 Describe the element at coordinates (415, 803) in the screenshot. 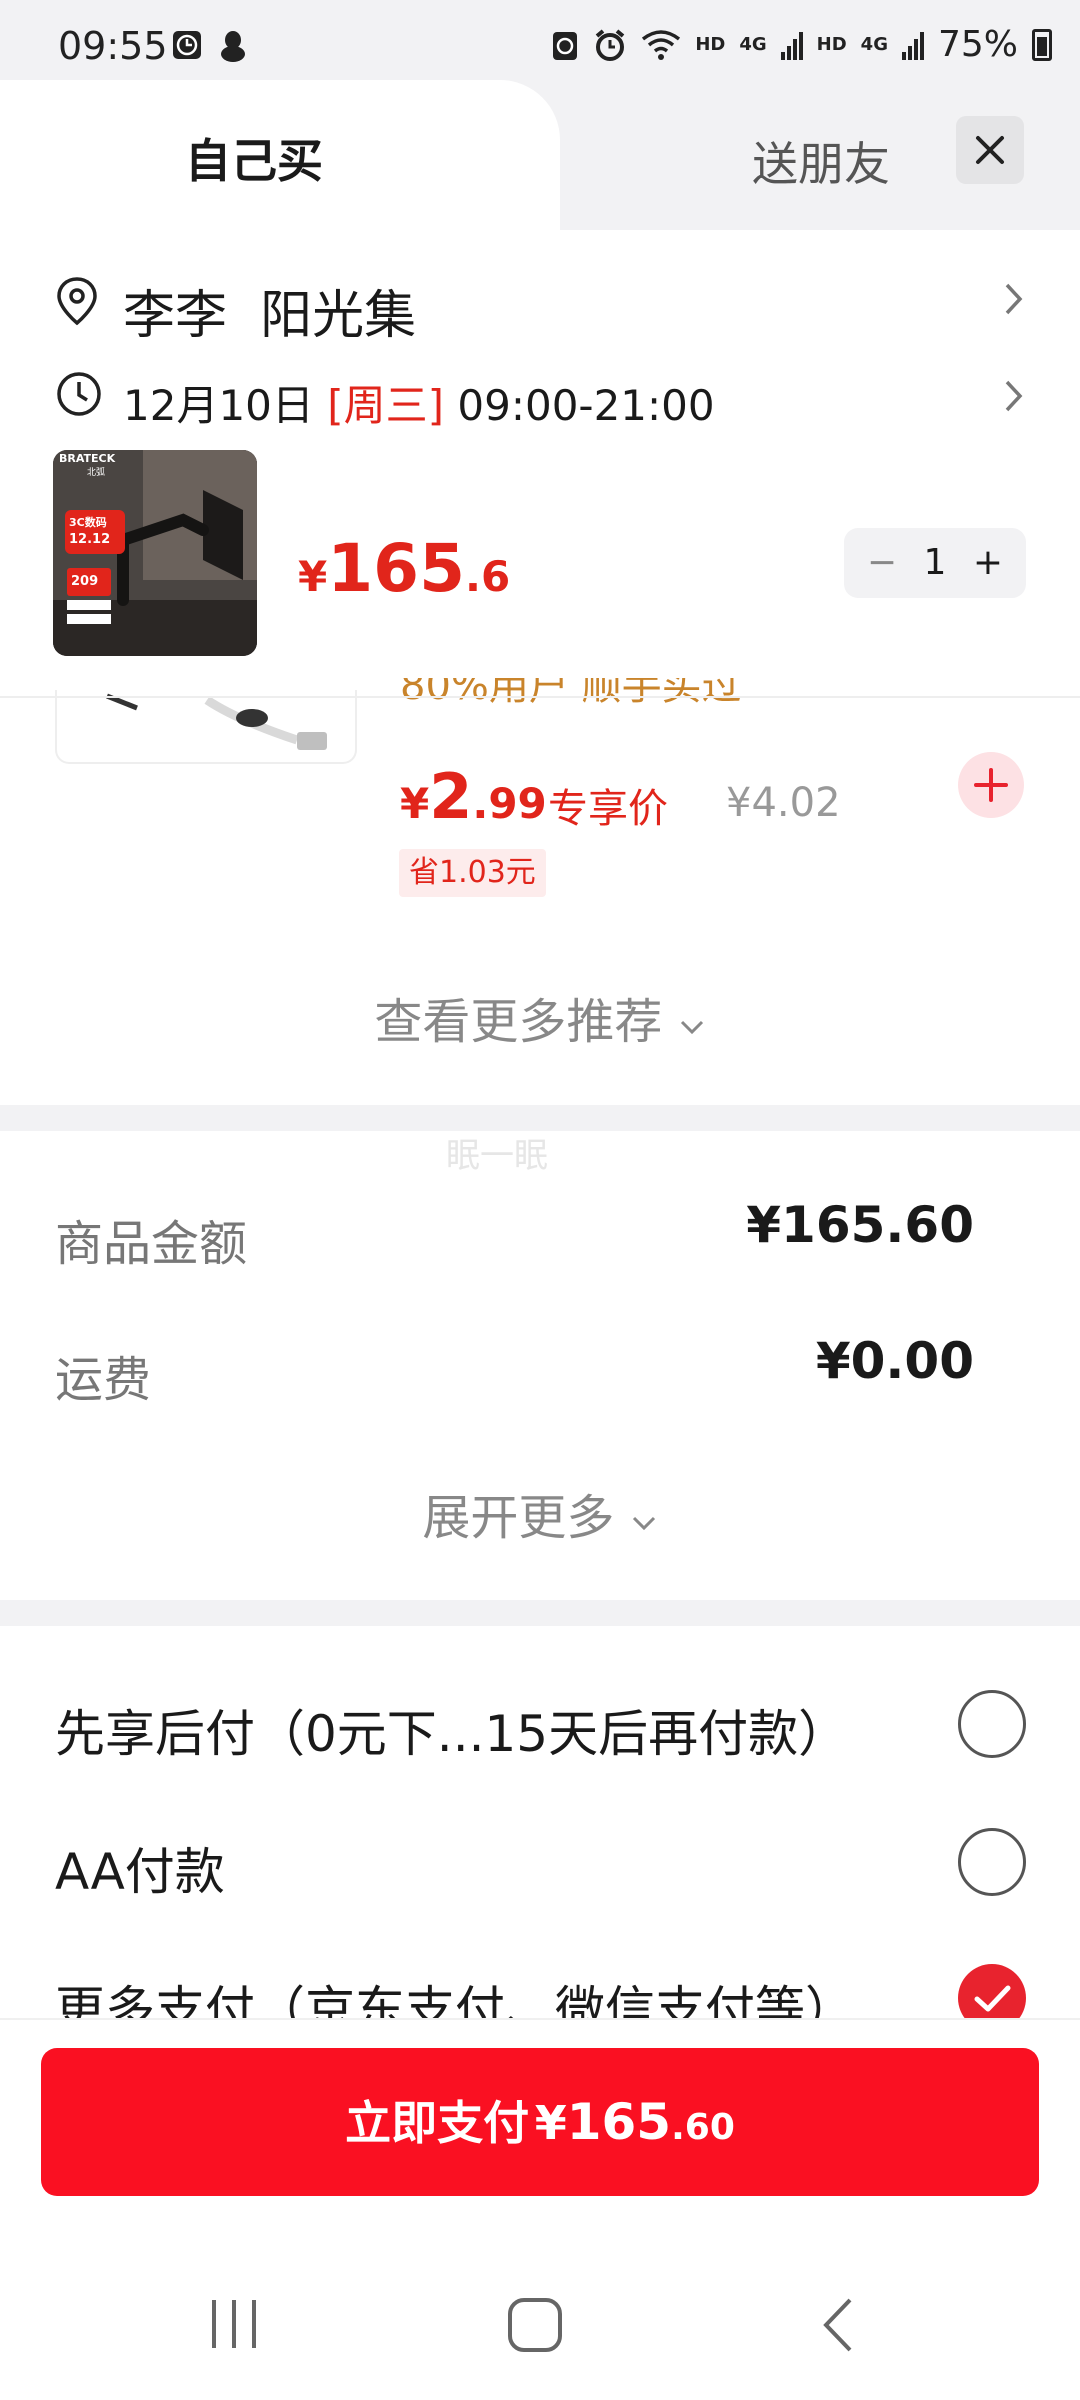

I see `rec-price-currency: ¥` at that location.